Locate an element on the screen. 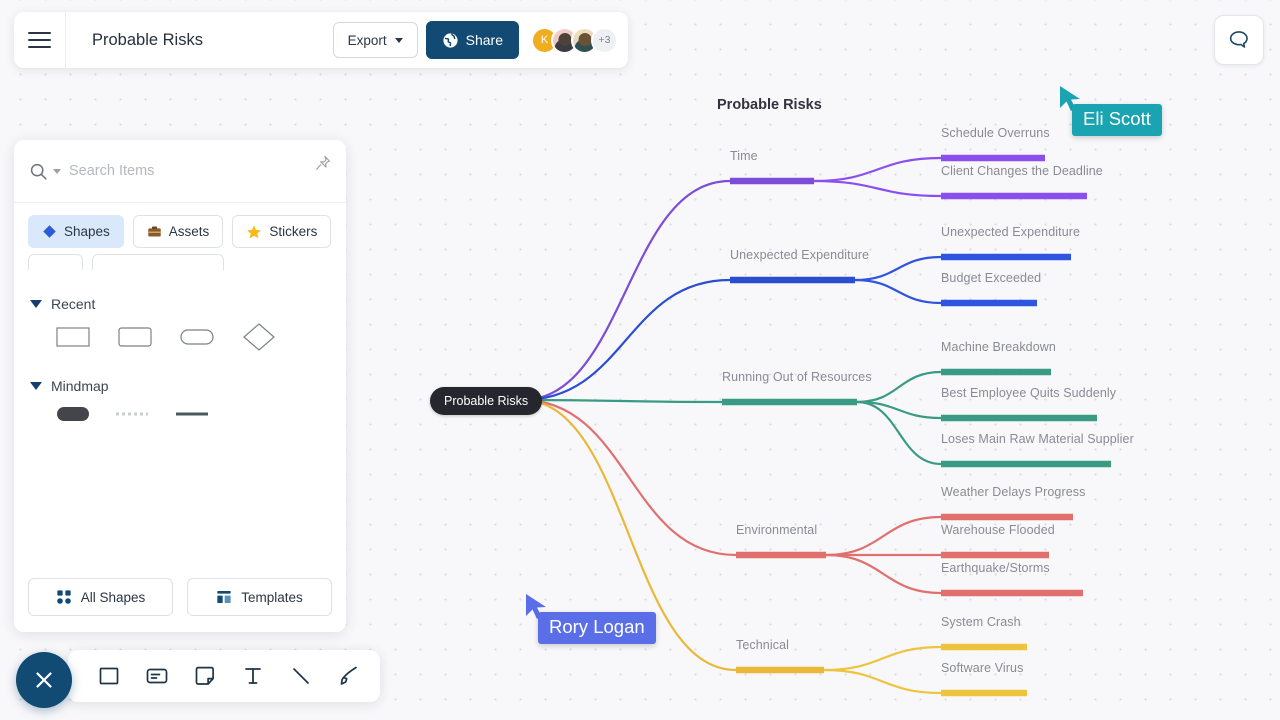 The width and height of the screenshot is (1280, 720). sidebar-footer: All Shapes Templates is located at coordinates (180, 605).